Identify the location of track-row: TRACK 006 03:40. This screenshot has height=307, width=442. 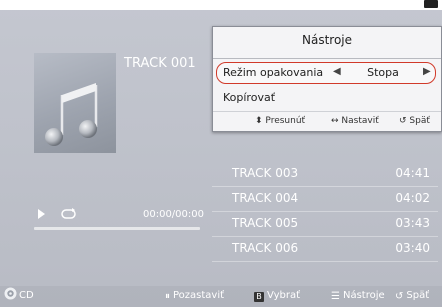
(325, 249).